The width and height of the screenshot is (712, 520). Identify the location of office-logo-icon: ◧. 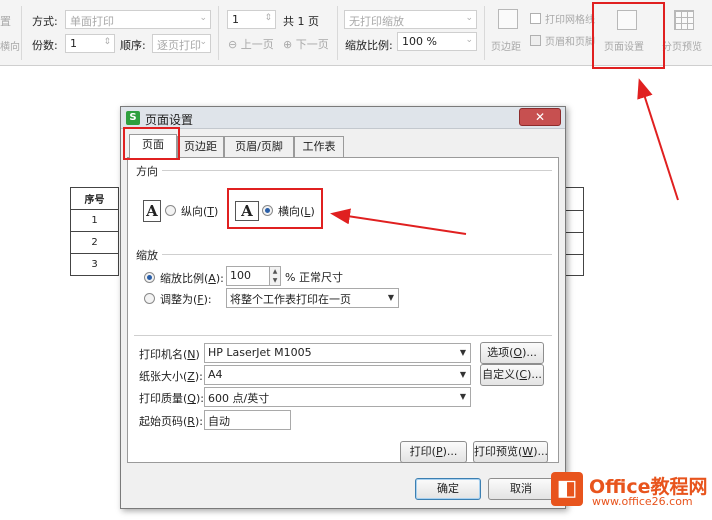
(567, 489).